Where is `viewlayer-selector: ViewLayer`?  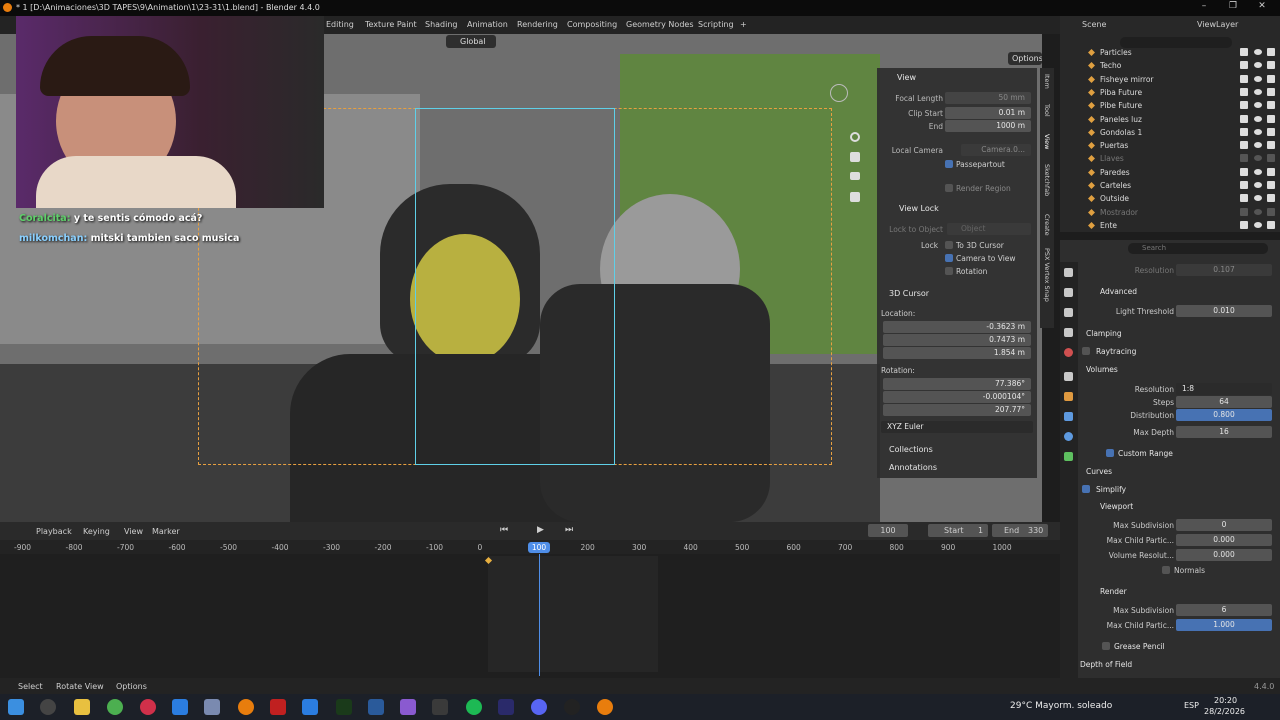 viewlayer-selector: ViewLayer is located at coordinates (1217, 24).